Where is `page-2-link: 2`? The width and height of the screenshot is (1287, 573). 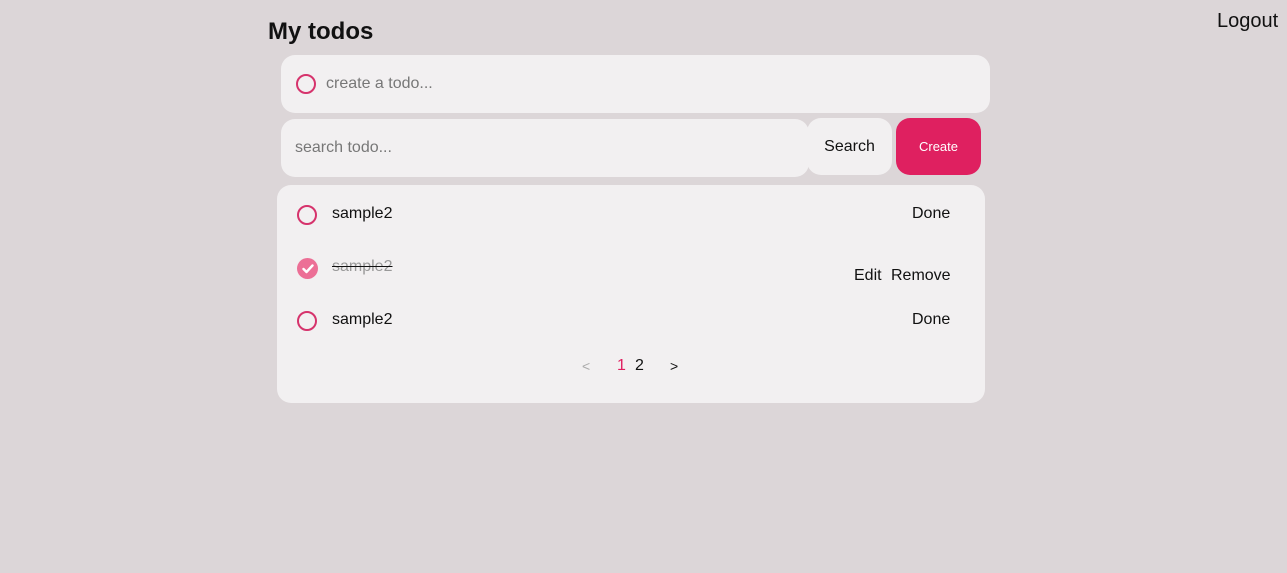 page-2-link: 2 is located at coordinates (639, 366).